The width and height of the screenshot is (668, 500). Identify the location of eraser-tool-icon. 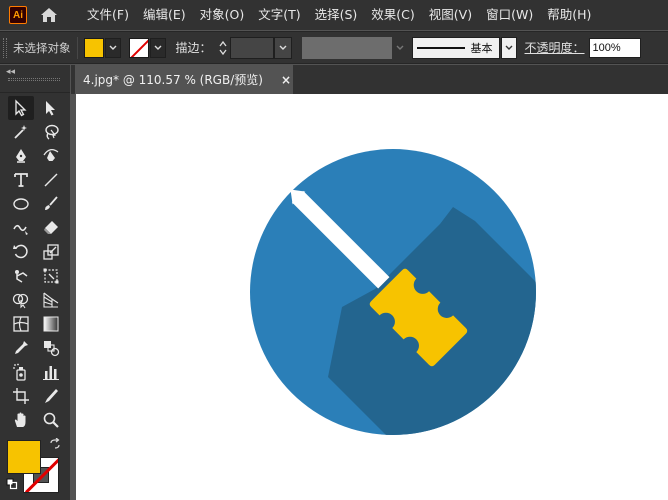
(51, 228).